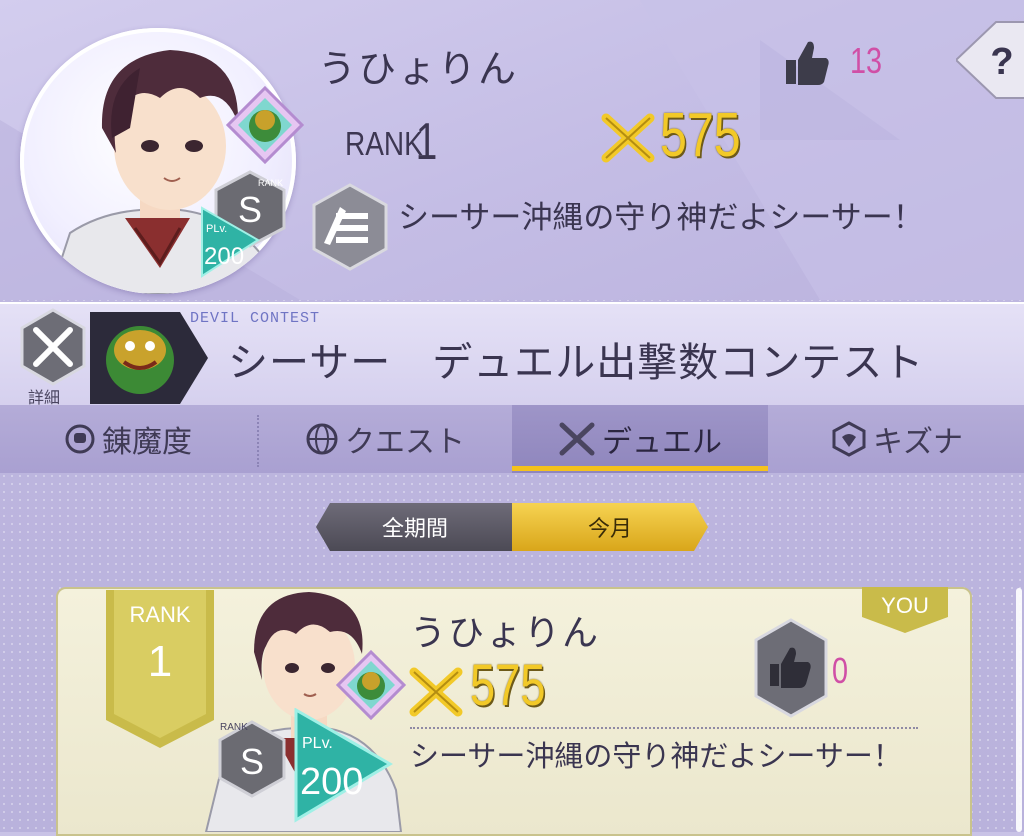 Image resolution: width=1024 pixels, height=836 pixels. What do you see at coordinates (807, 63) in the screenshot?
I see `thumbs-up-icon` at bounding box center [807, 63].